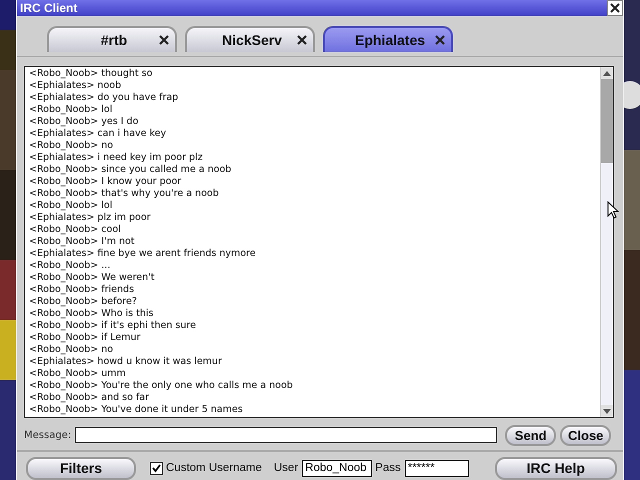 This screenshot has width=640, height=480. What do you see at coordinates (85, 338) in the screenshot?
I see `chat-line: <Robo_Noob> if Lemur` at bounding box center [85, 338].